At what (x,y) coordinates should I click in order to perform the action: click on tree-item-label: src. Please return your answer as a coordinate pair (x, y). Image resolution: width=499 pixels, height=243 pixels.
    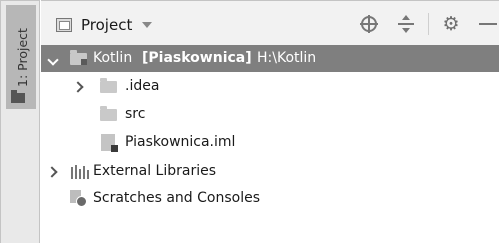
    Looking at the image, I should click on (135, 114).